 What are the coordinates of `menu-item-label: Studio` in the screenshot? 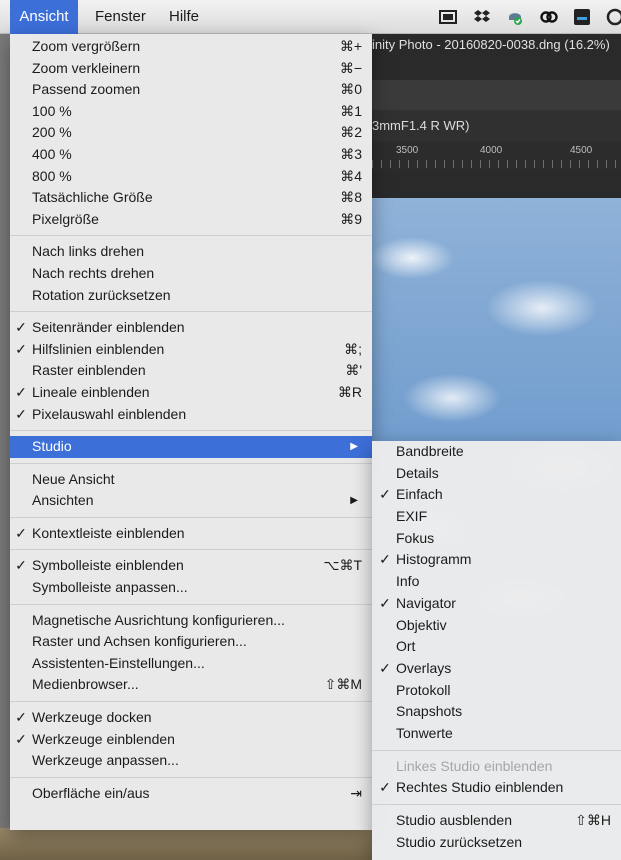 It's located at (52, 446).